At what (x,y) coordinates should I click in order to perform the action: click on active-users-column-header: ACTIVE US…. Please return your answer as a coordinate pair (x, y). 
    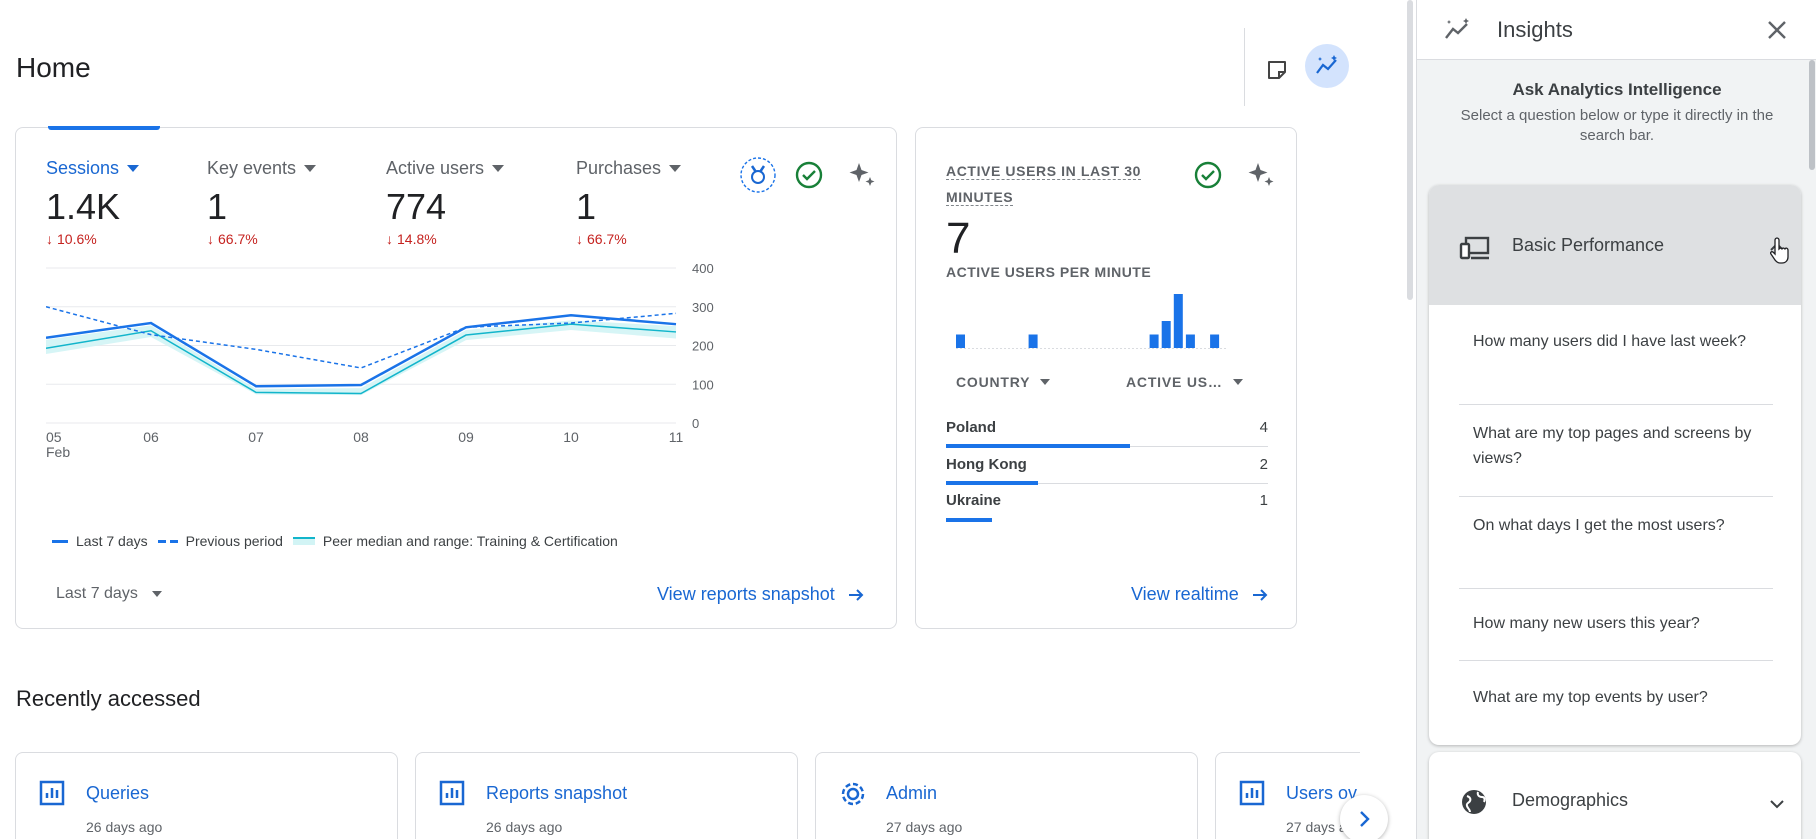
    Looking at the image, I should click on (1184, 382).